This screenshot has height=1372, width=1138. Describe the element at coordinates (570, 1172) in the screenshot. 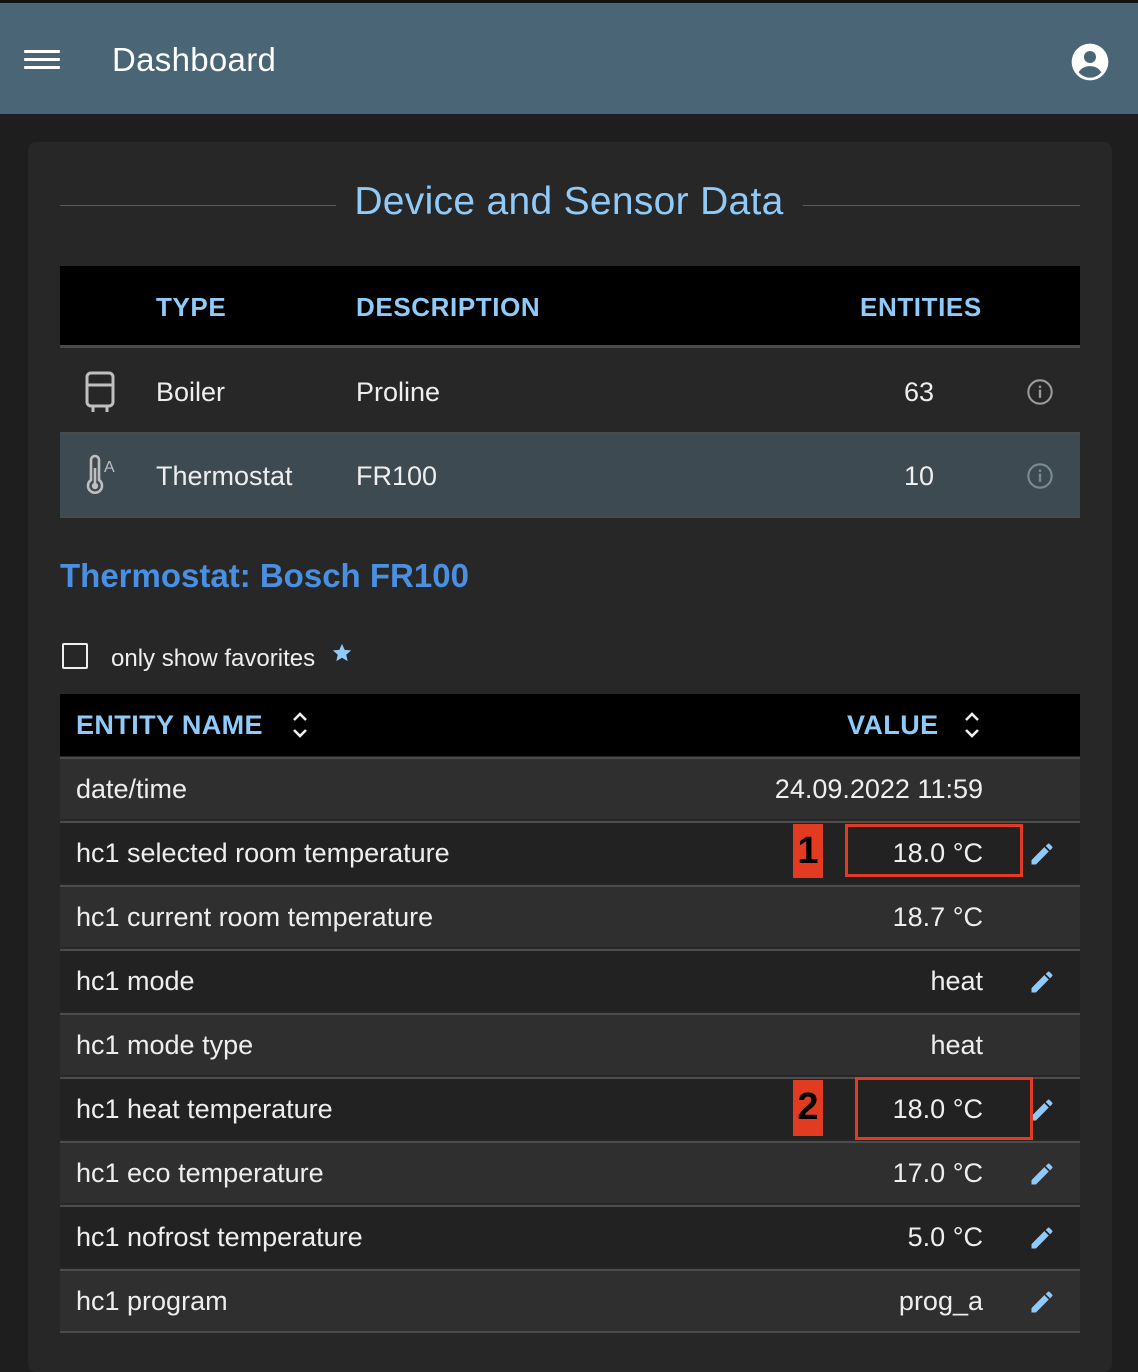

I see `table-row: hc1 eco temperature 17.0 °C` at that location.